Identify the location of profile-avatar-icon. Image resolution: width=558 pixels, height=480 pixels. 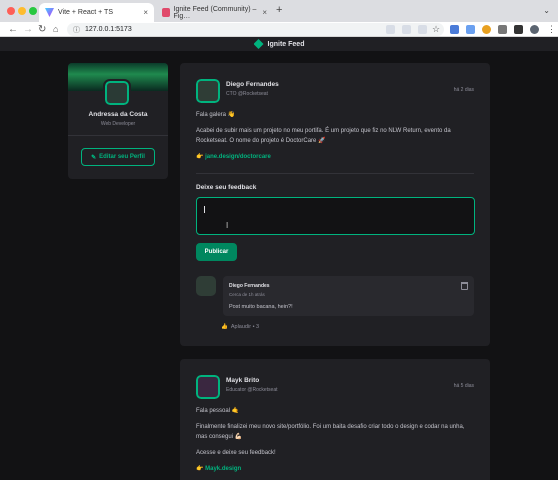
(534, 29).